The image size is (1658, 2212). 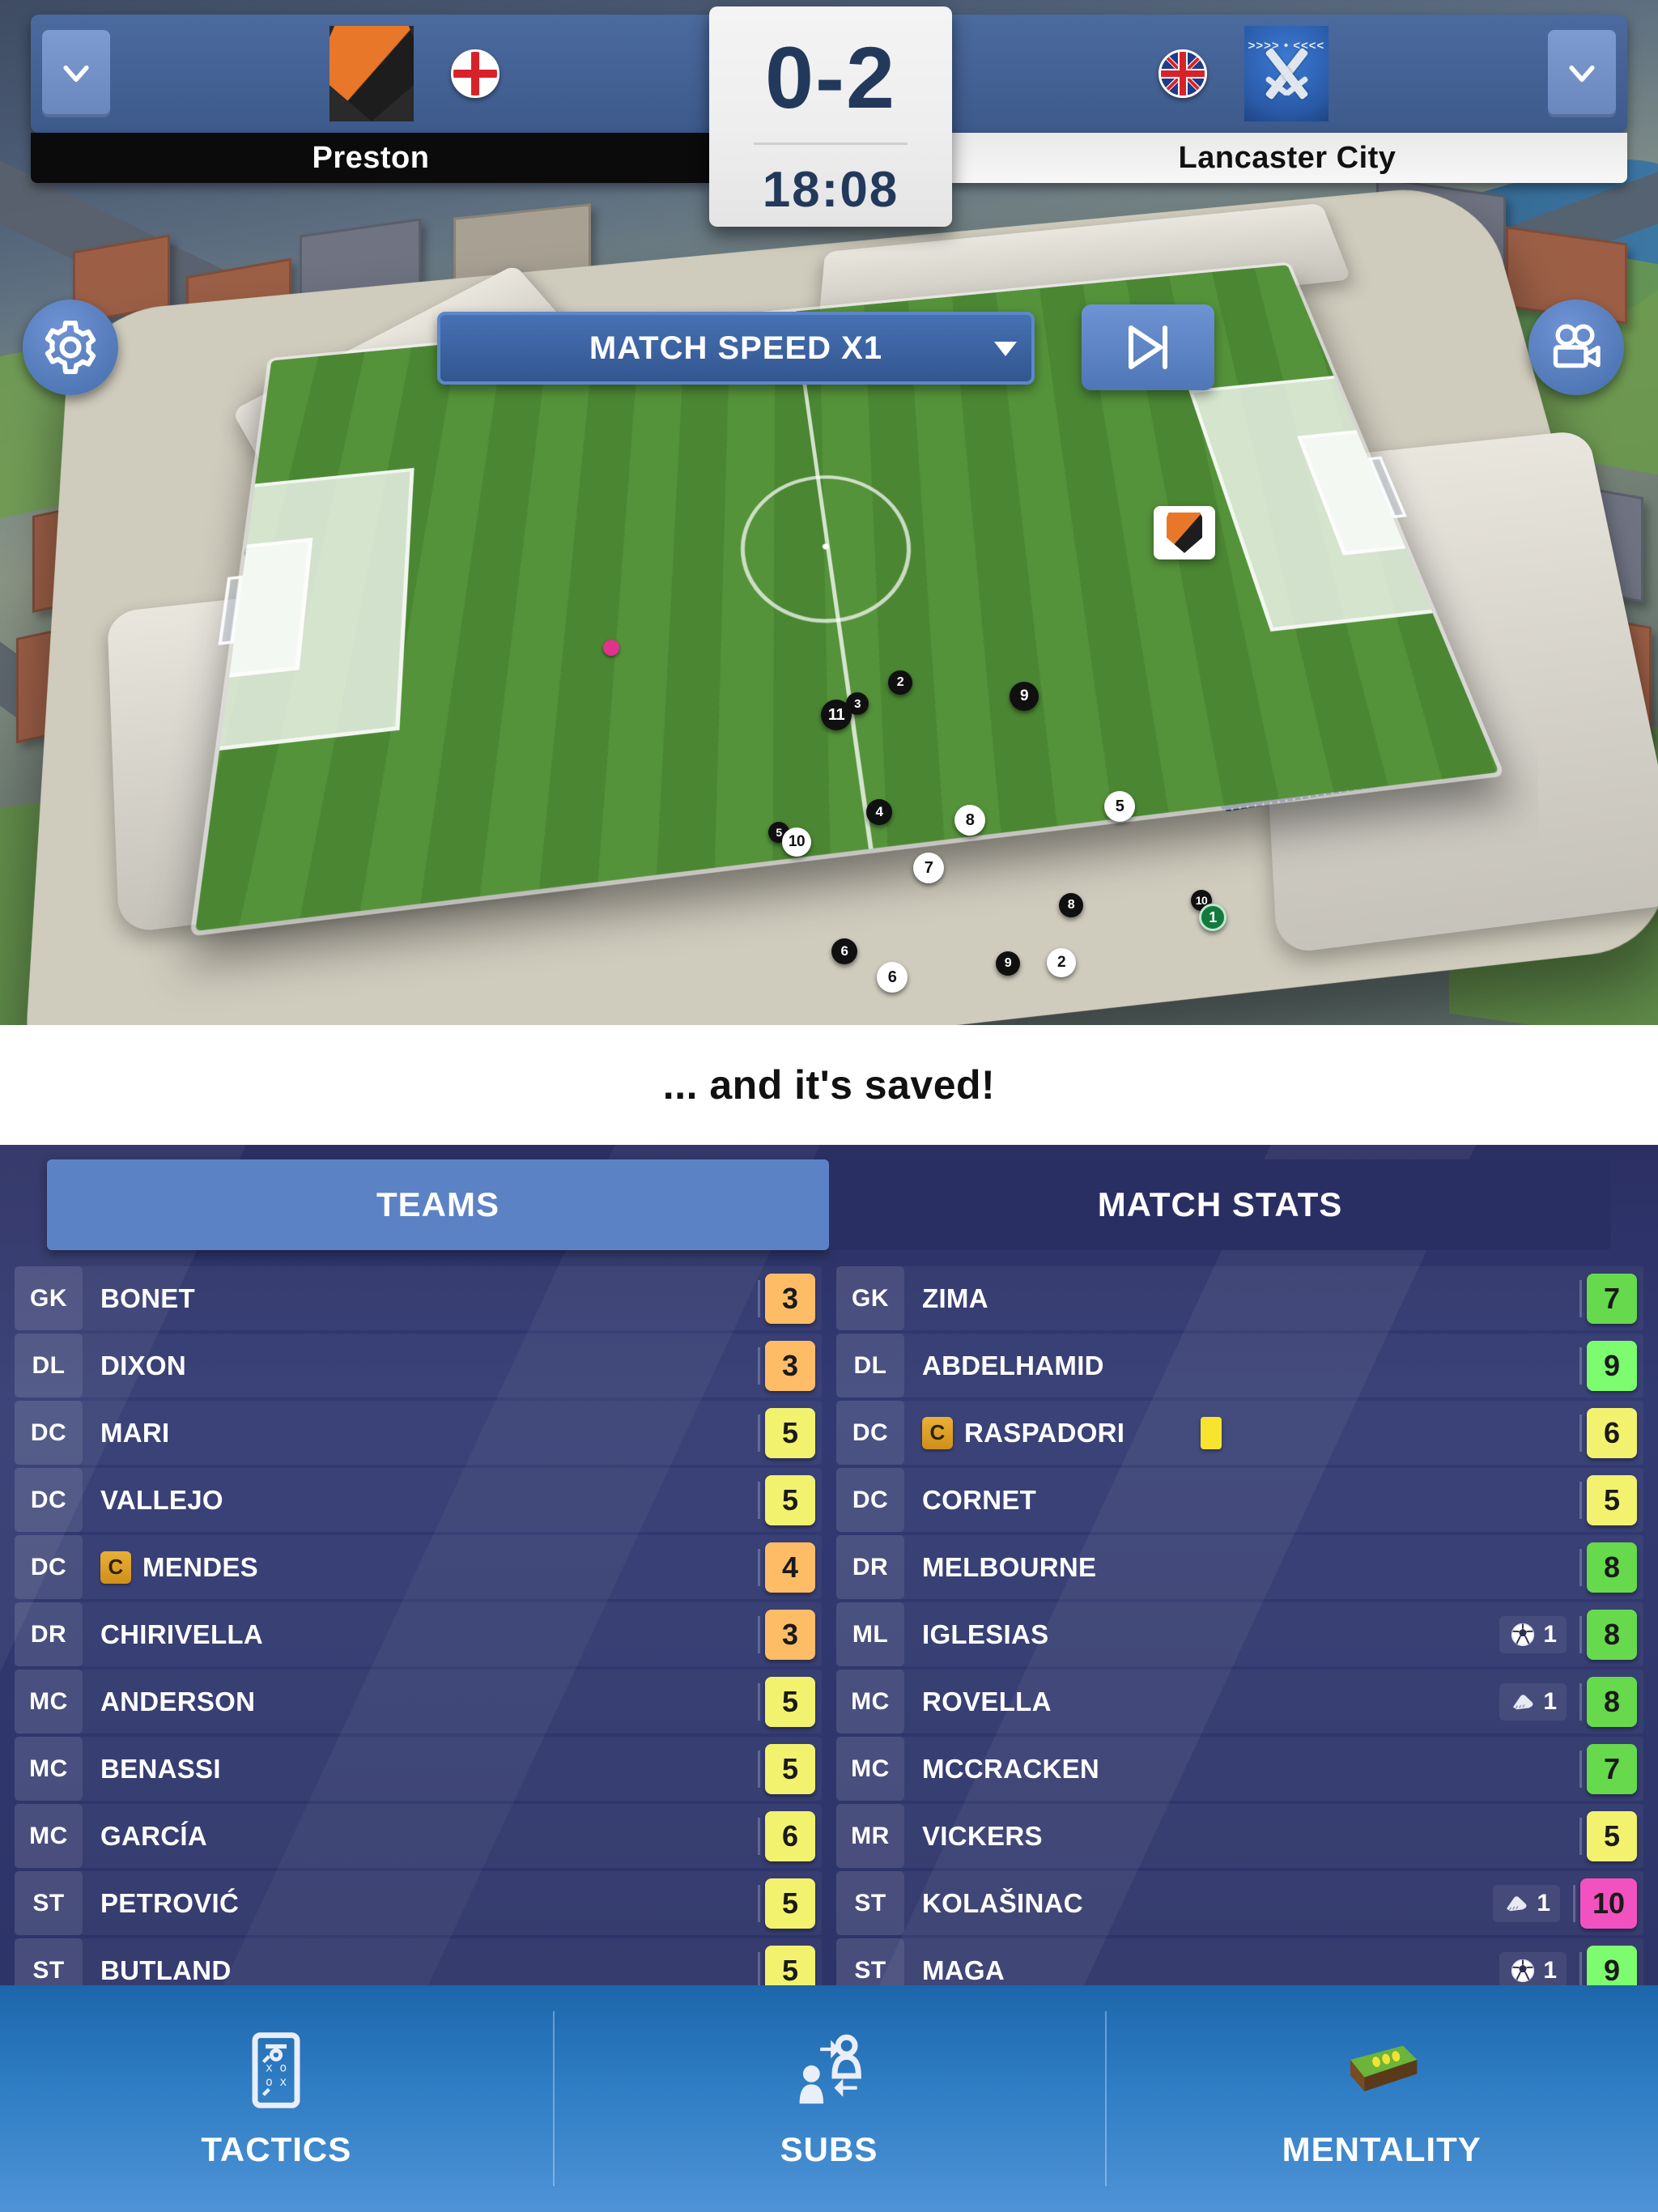 I want to click on player-name-cell: C RASPADORI, so click(x=1239, y=1432).